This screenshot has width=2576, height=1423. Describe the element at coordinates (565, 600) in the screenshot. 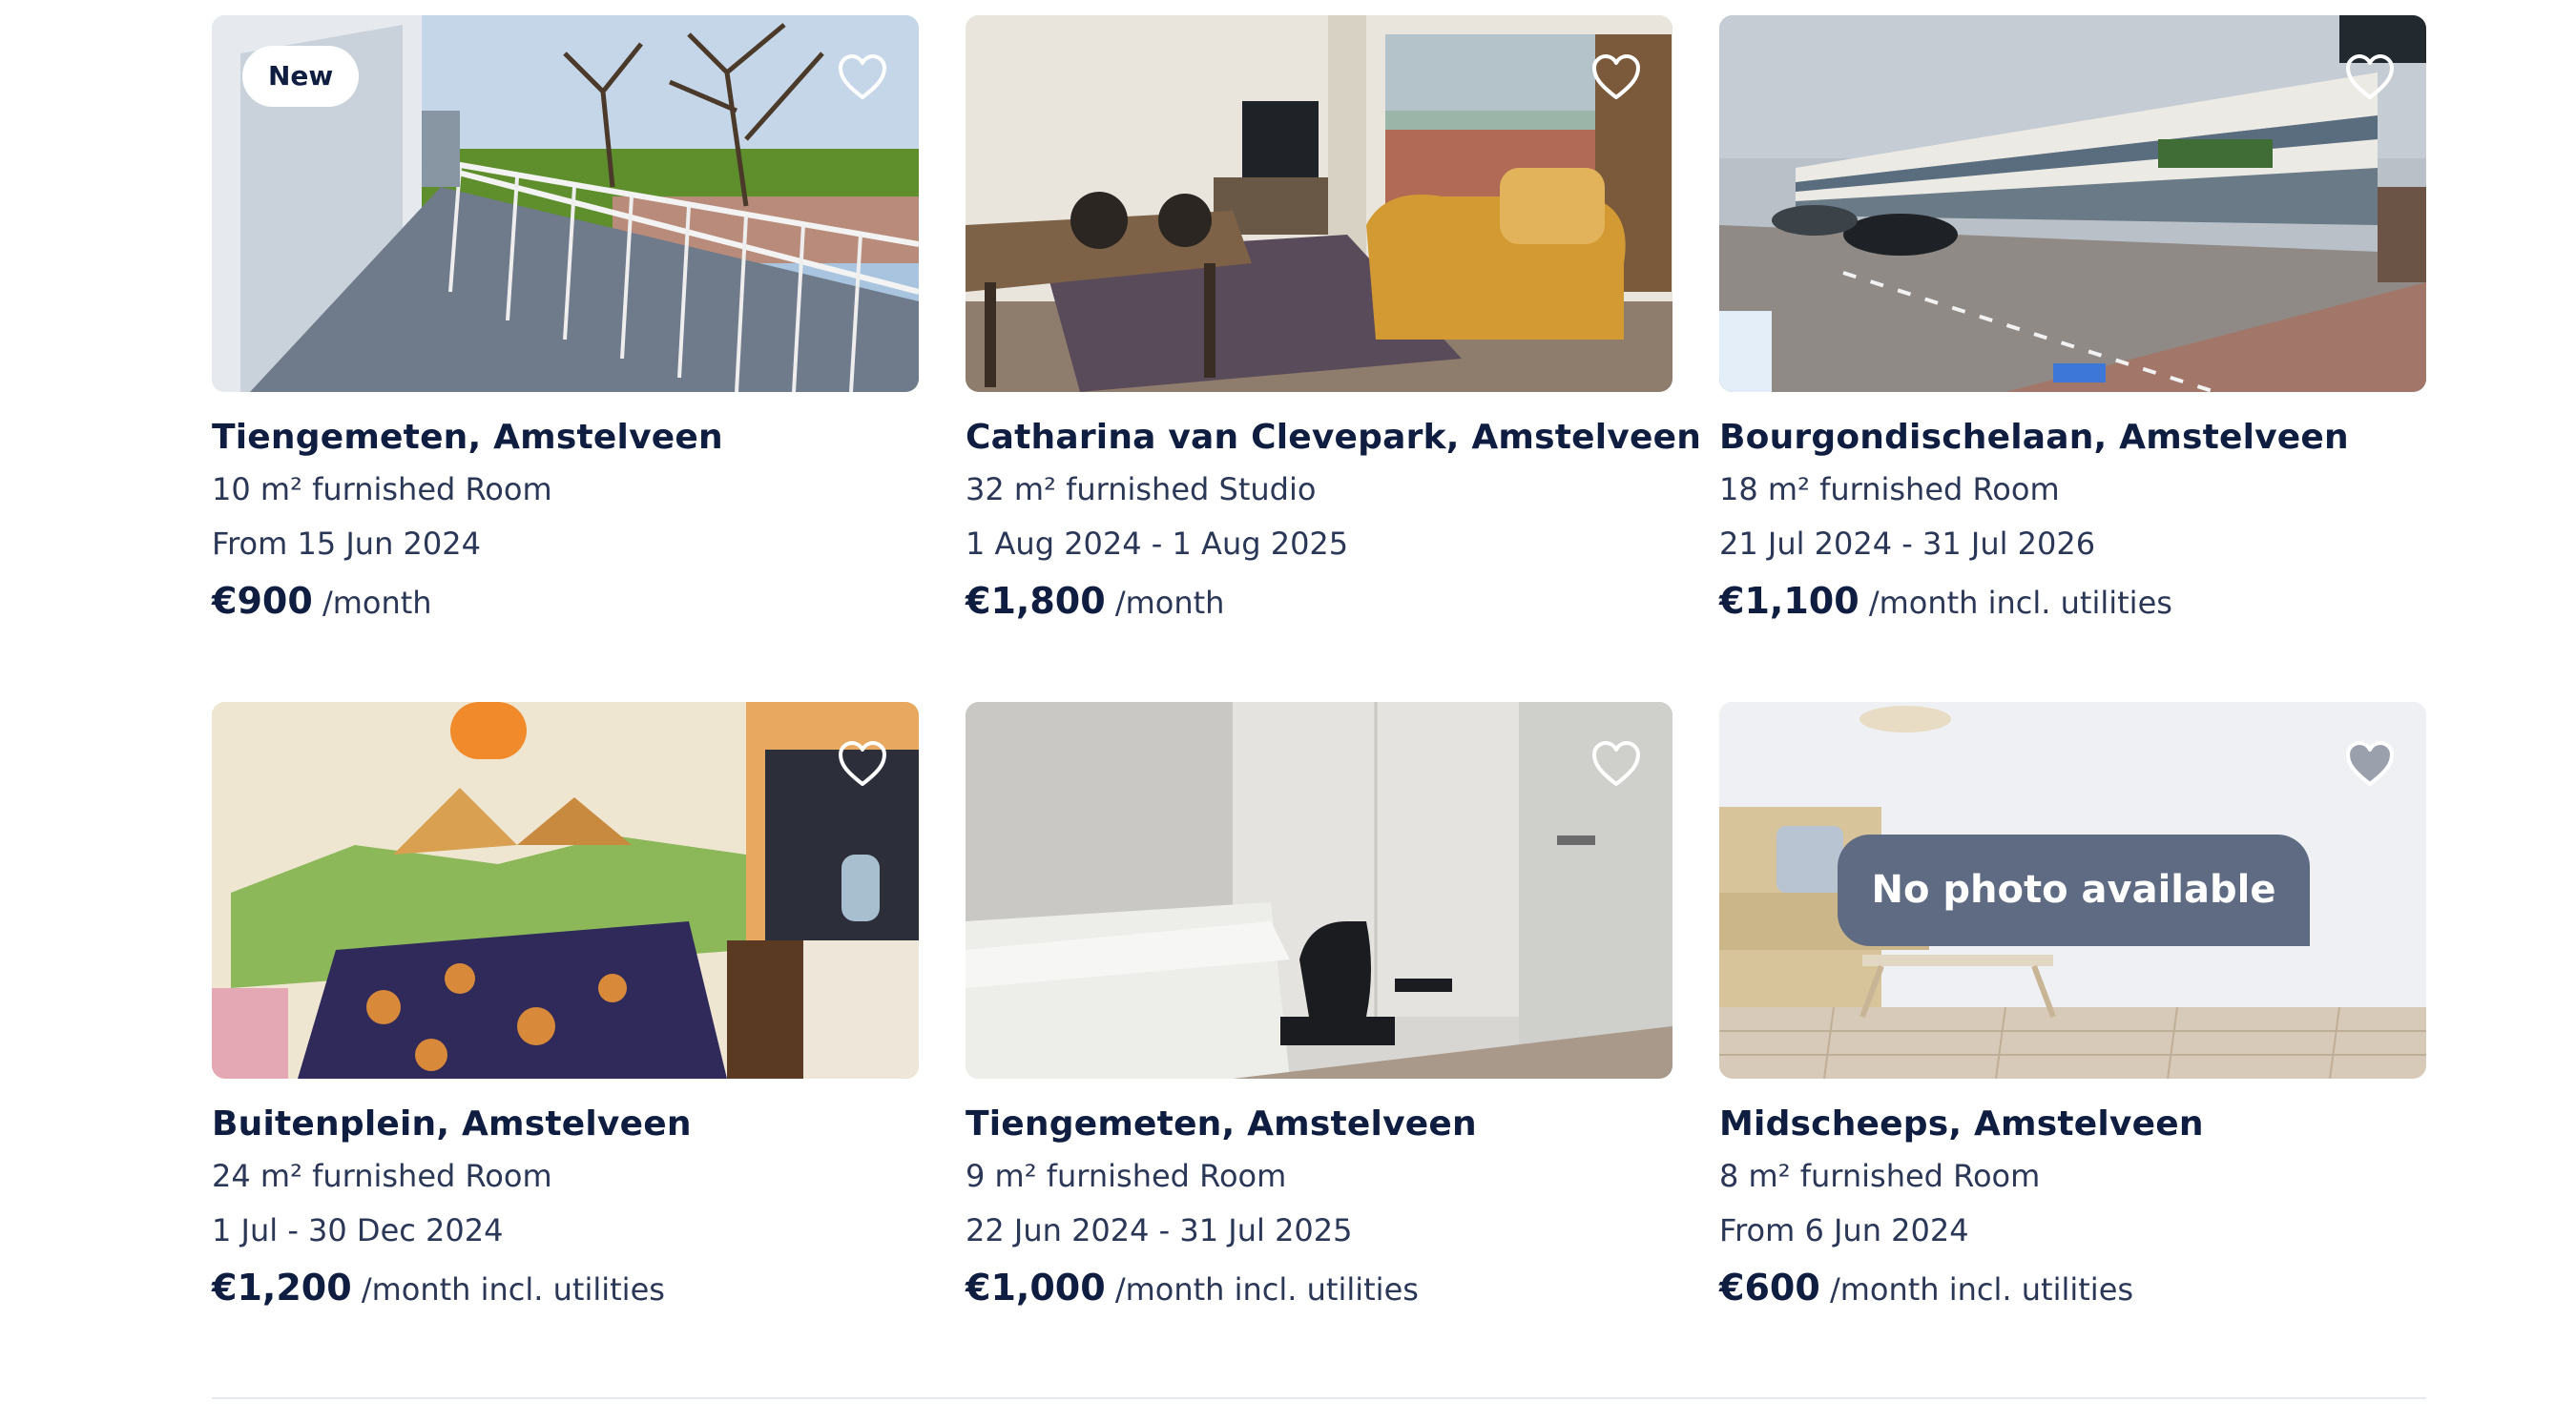

I see `listing-price-row: €900 /month` at that location.